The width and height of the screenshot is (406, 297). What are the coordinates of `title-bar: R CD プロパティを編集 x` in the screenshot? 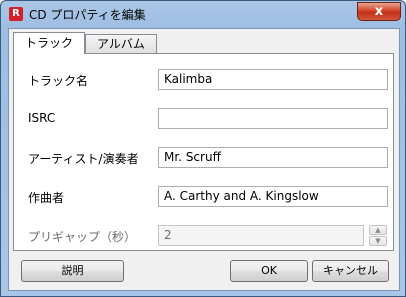 It's located at (203, 14).